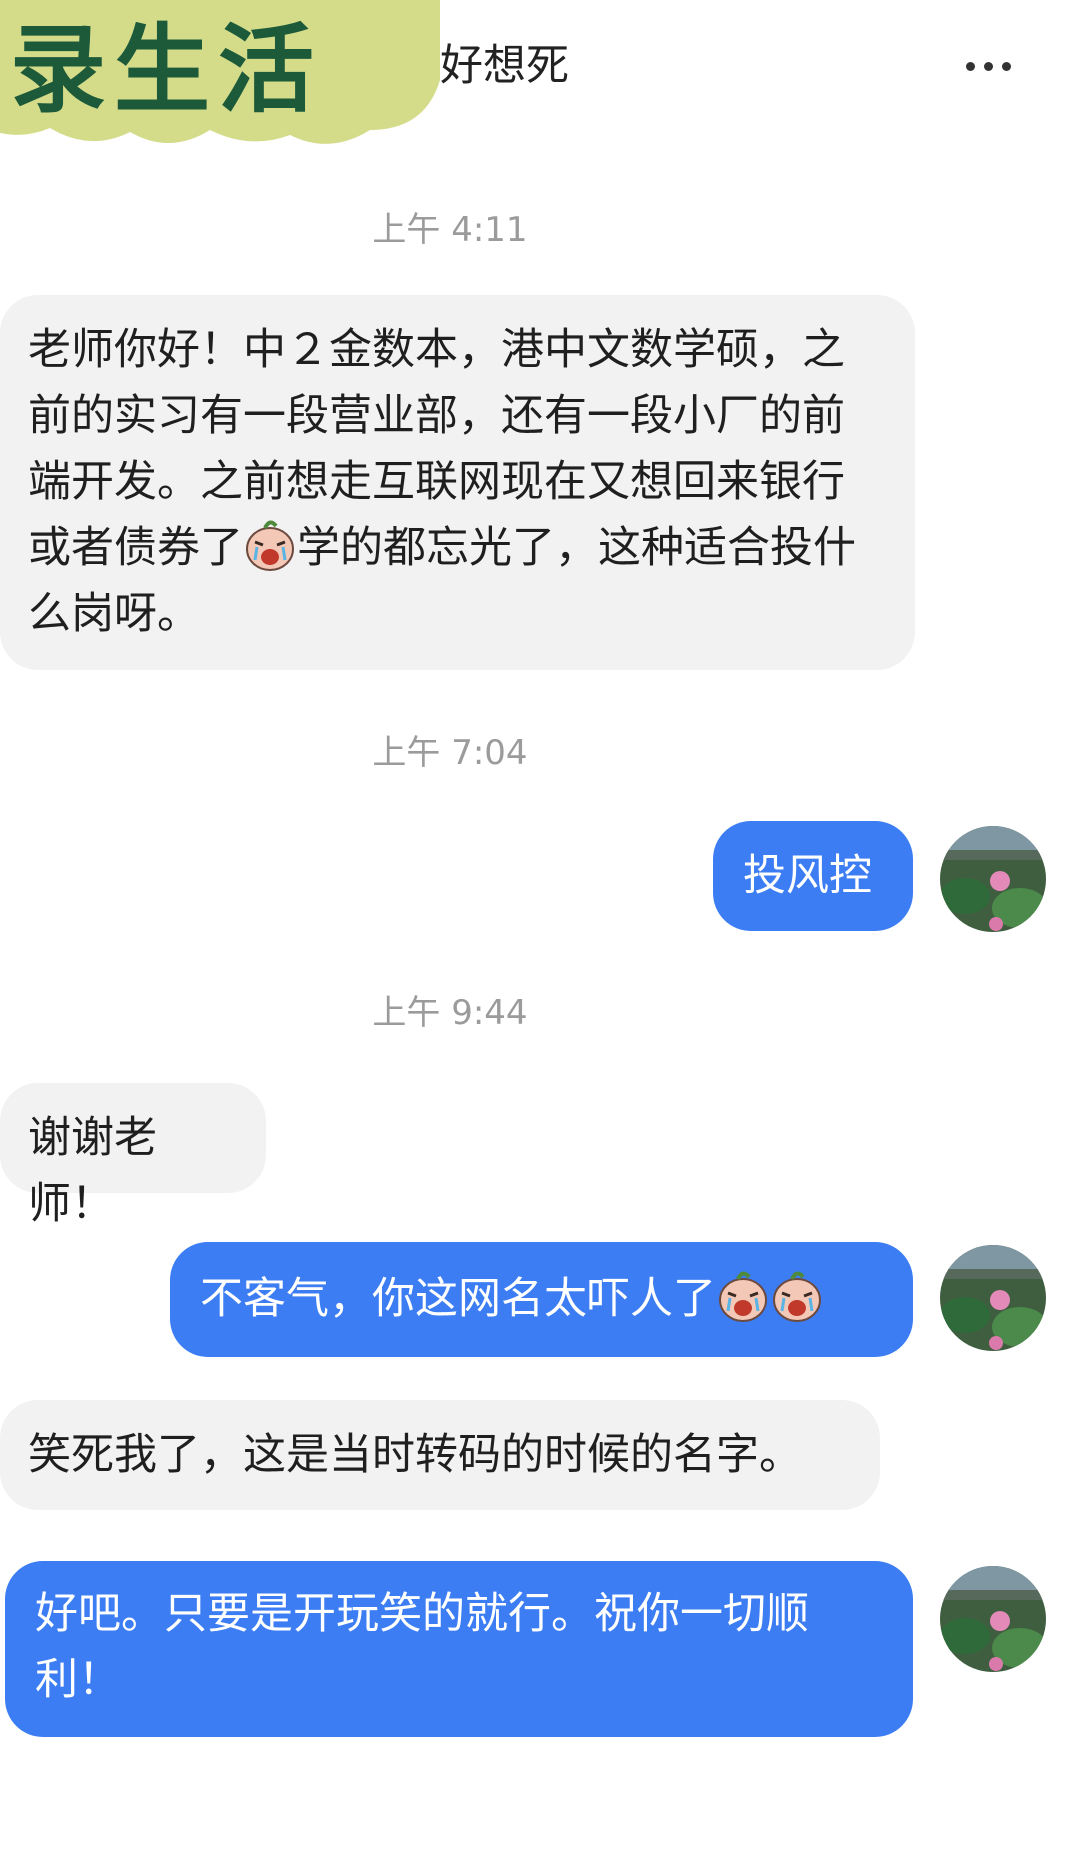  Describe the element at coordinates (504, 66) in the screenshot. I see `contact-name: 好想死` at that location.